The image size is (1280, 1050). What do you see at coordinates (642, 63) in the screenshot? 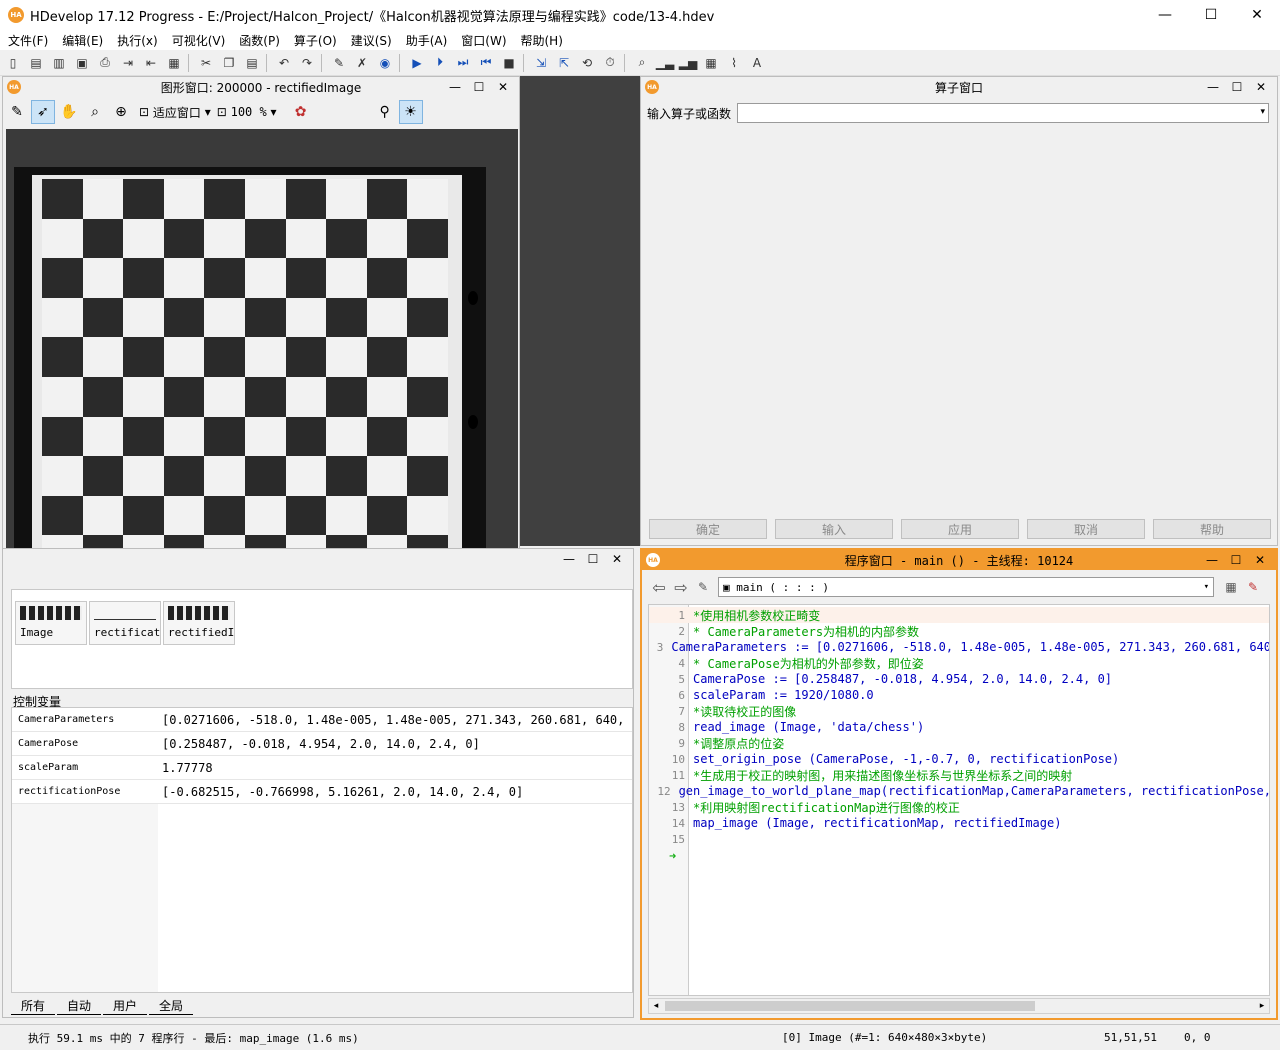
I see `zoom-window-icon: ⌕` at bounding box center [642, 63].